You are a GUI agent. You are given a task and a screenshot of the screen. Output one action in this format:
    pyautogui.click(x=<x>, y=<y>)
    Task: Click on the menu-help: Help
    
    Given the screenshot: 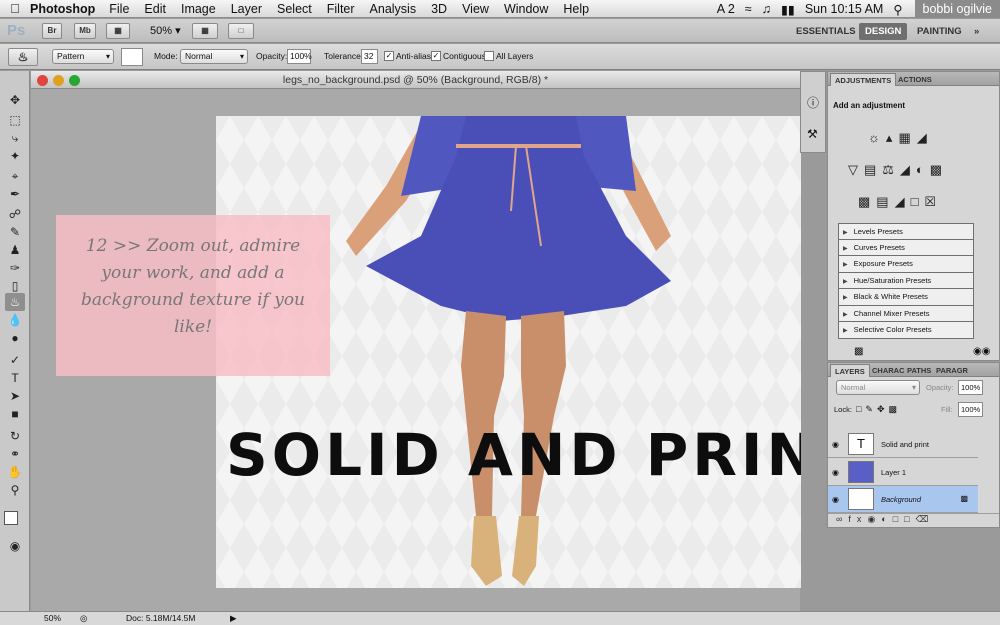 What is the action you would take?
    pyautogui.click(x=576, y=9)
    